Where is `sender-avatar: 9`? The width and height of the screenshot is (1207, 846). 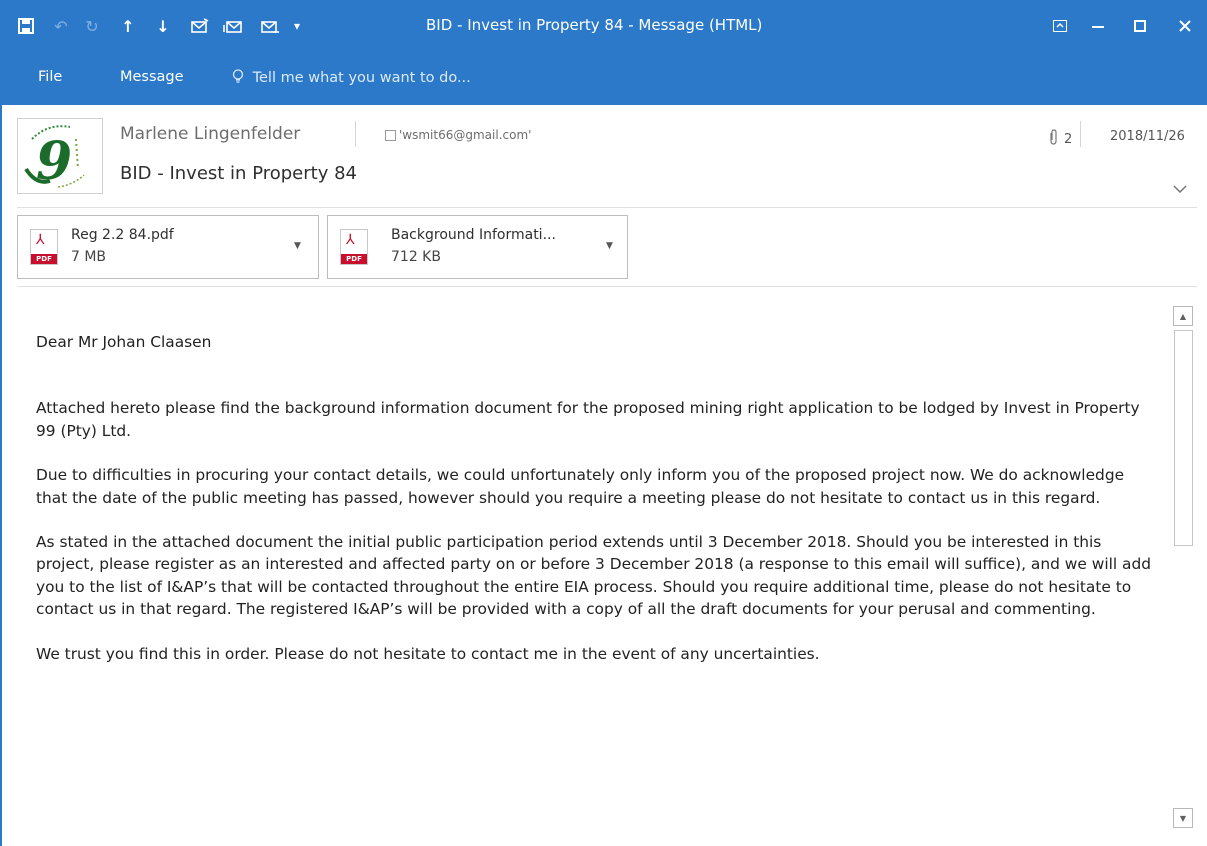 sender-avatar: 9 is located at coordinates (60, 156).